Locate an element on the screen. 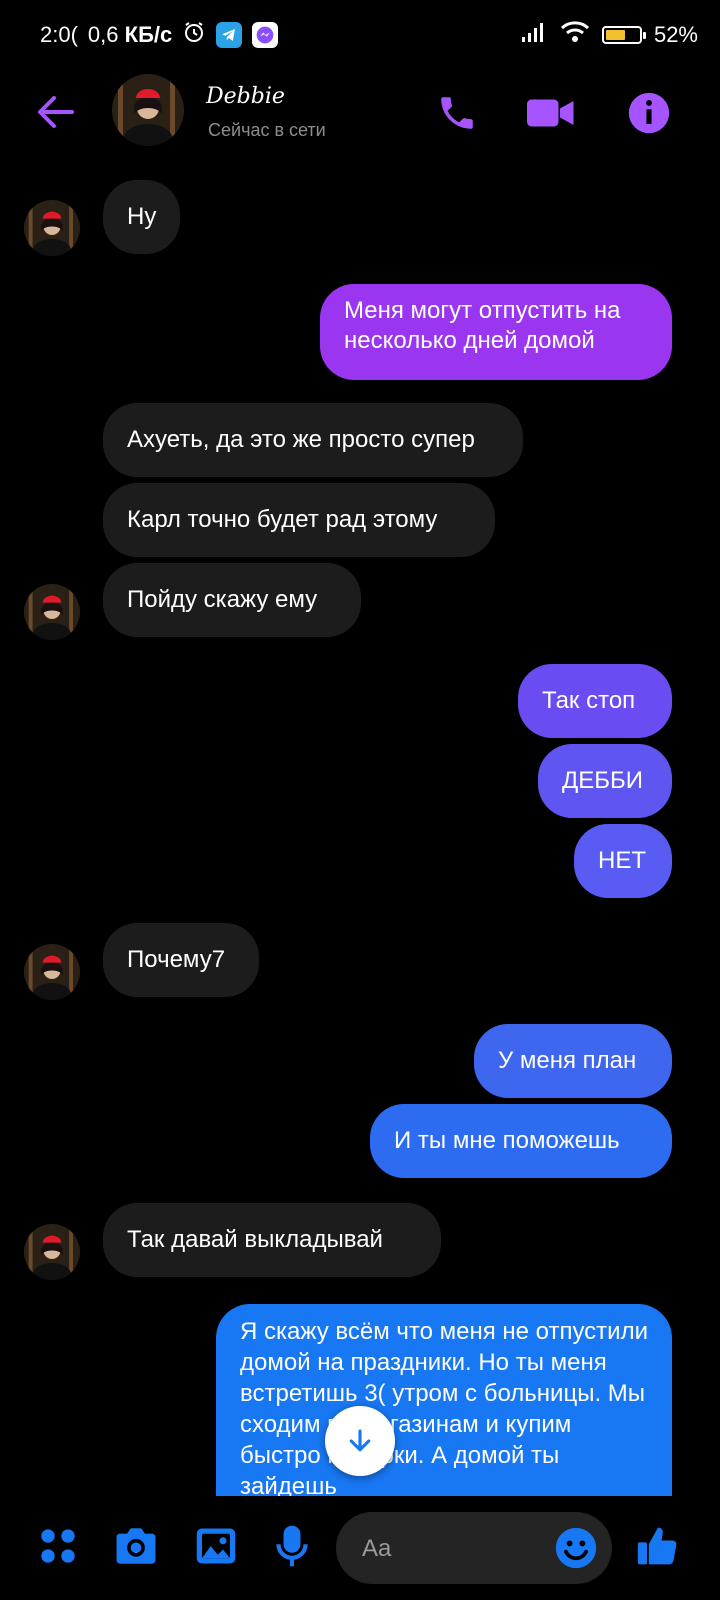 The width and height of the screenshot is (720, 1600). message-bubble-incoming: Так давай выкладывай is located at coordinates (272, 1240).